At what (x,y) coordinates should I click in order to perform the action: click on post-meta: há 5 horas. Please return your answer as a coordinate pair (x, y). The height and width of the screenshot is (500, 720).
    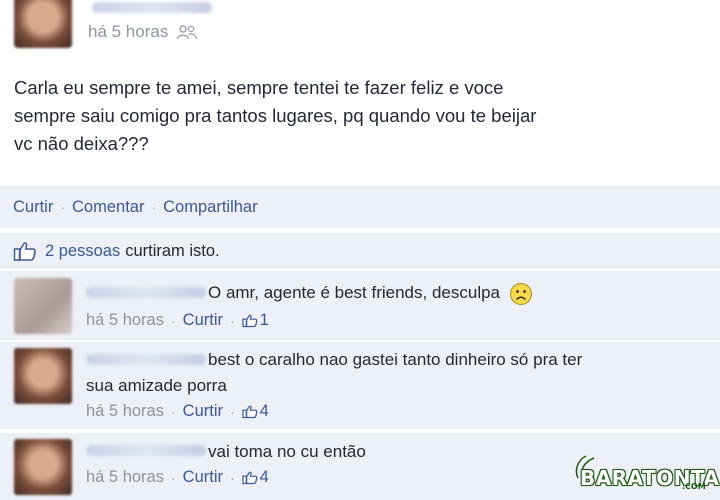
    Looking at the image, I should click on (143, 32).